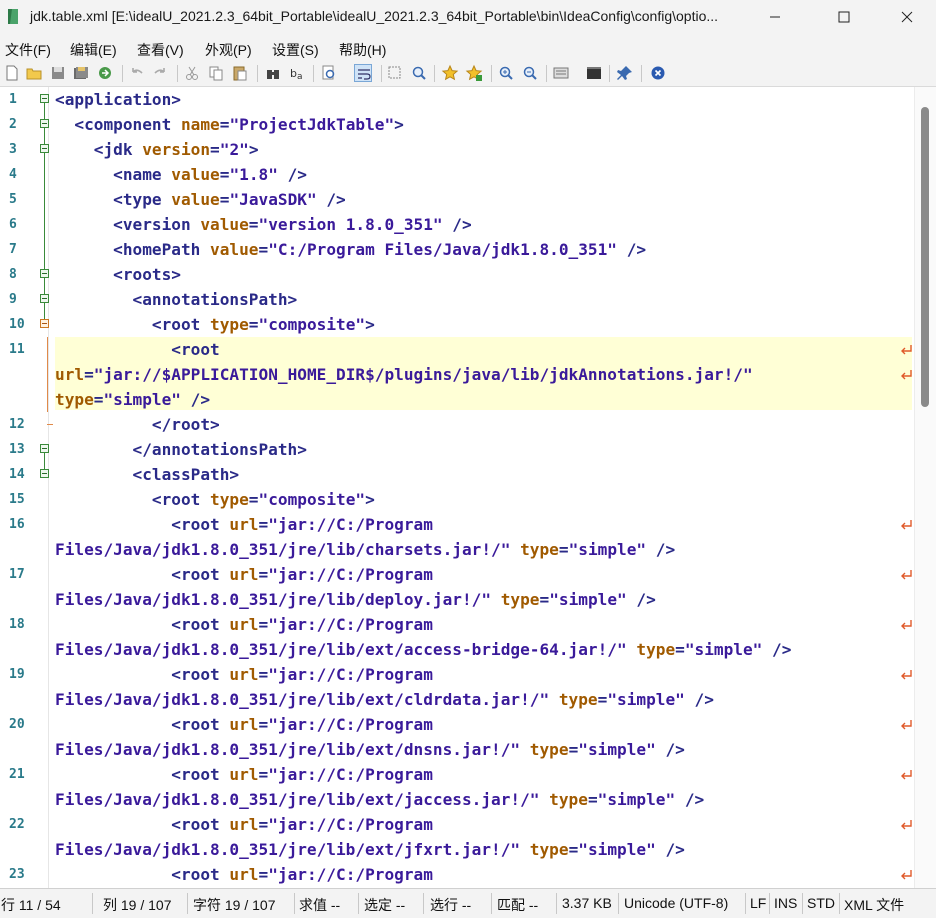 The image size is (936, 918). What do you see at coordinates (295, 50) in the screenshot?
I see `menu-settings: 设置(S)` at bounding box center [295, 50].